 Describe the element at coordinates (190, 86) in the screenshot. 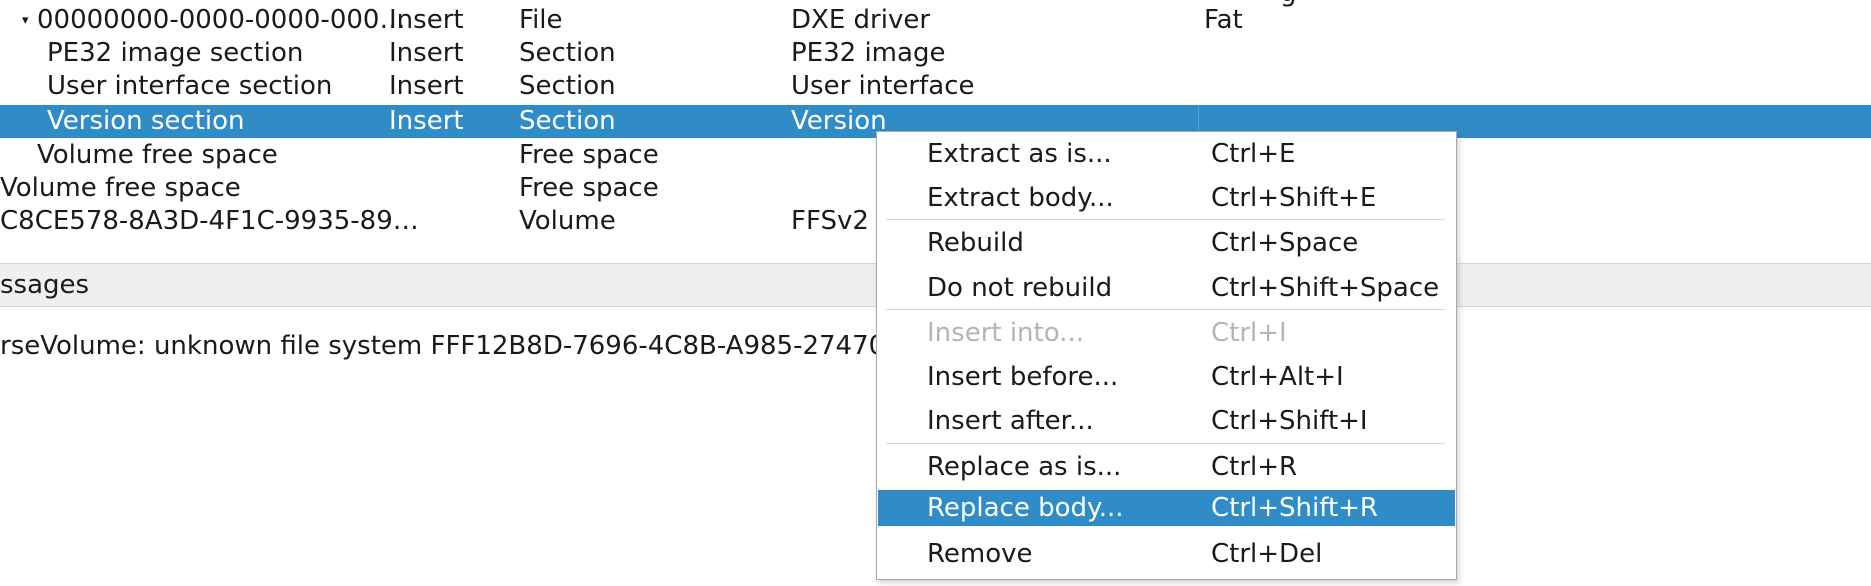

I see `tree-item-name: User interface section` at that location.